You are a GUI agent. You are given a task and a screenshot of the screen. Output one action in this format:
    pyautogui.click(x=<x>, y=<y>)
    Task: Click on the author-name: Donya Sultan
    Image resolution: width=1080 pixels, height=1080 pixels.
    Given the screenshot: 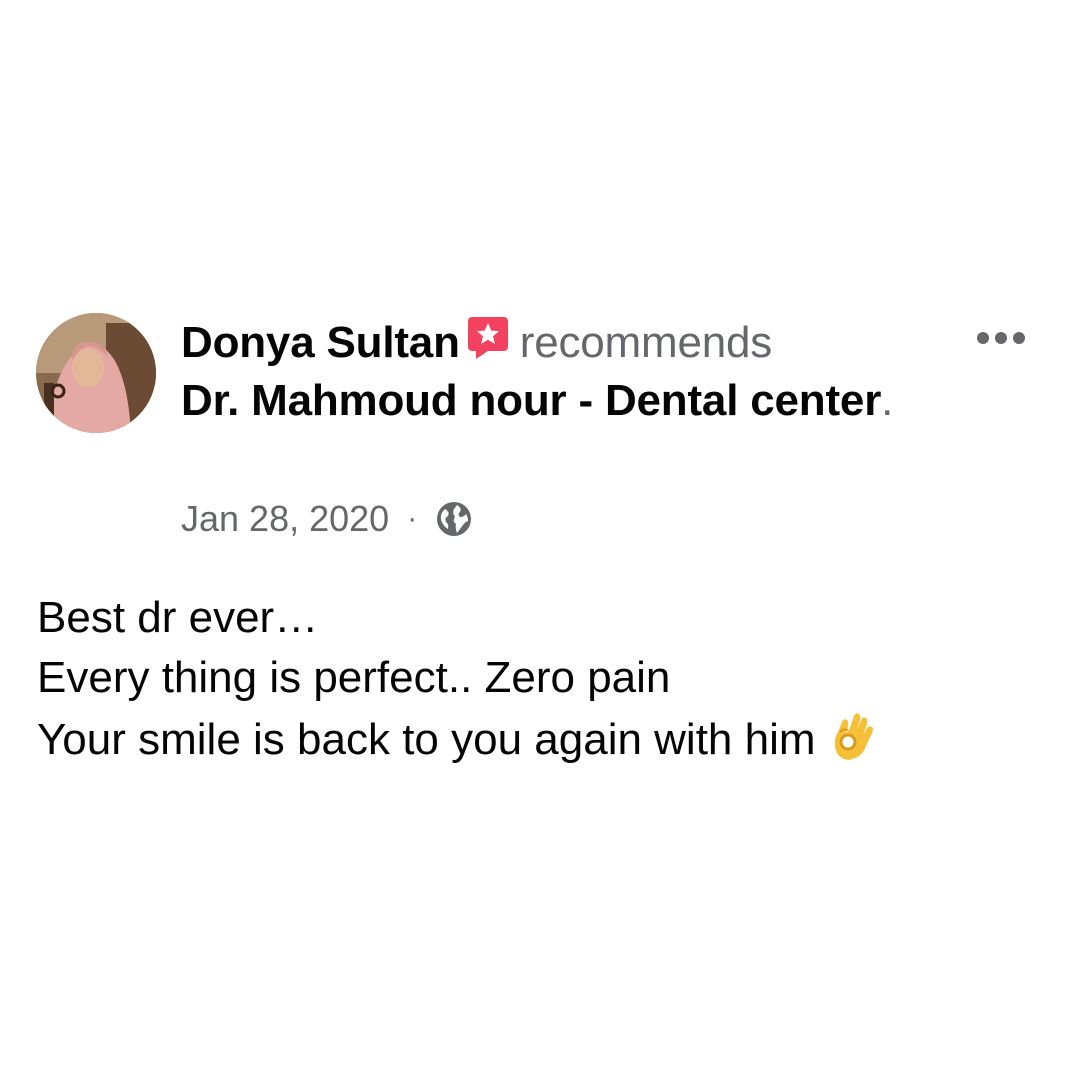 What is the action you would take?
    pyautogui.click(x=320, y=342)
    